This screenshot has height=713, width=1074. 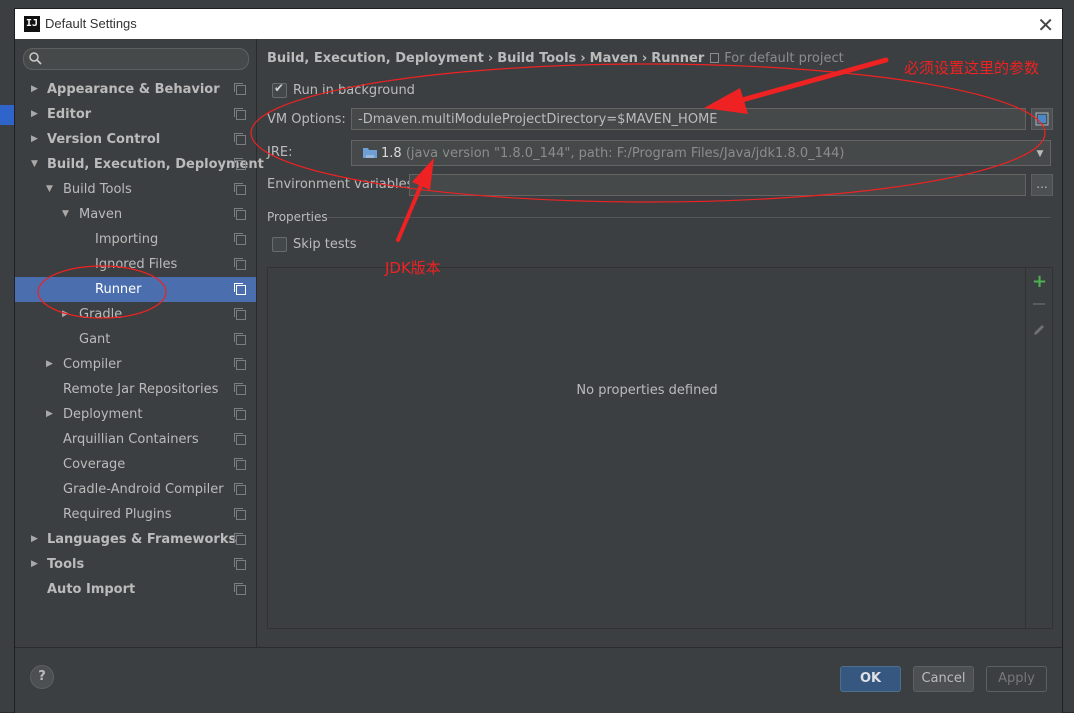 What do you see at coordinates (423, 174) in the screenshot?
I see `annotation-arrowhead-jdk` at bounding box center [423, 174].